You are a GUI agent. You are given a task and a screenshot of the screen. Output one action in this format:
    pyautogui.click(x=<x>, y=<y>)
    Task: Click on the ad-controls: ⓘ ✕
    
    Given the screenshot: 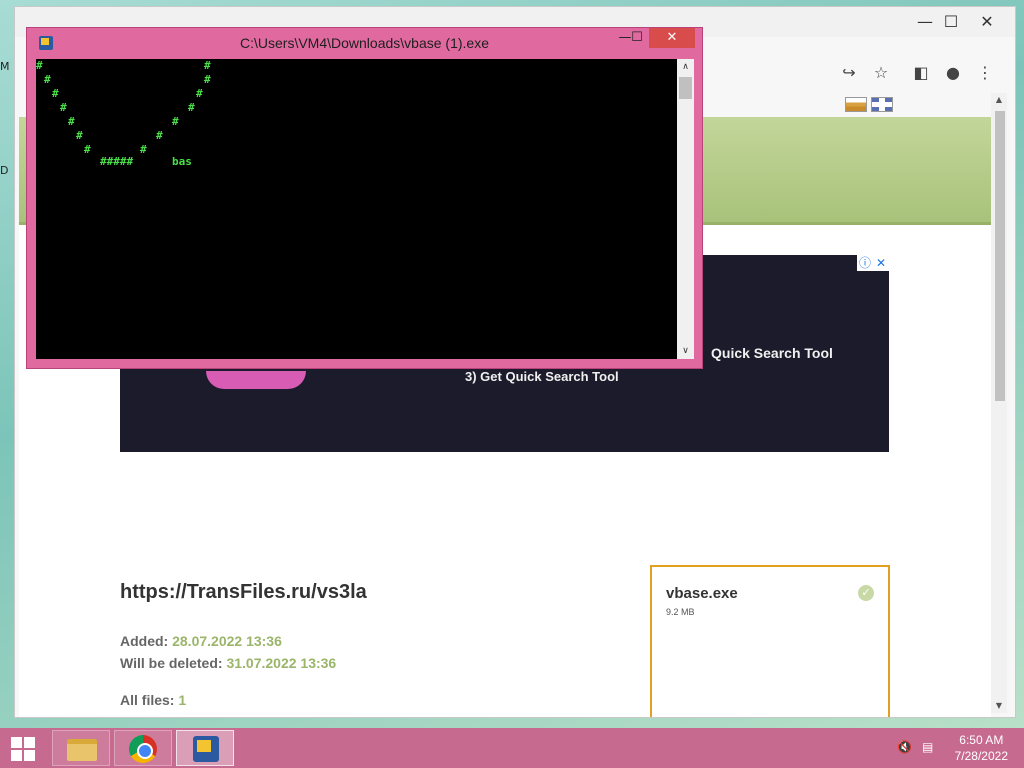 What is the action you would take?
    pyautogui.click(x=873, y=263)
    